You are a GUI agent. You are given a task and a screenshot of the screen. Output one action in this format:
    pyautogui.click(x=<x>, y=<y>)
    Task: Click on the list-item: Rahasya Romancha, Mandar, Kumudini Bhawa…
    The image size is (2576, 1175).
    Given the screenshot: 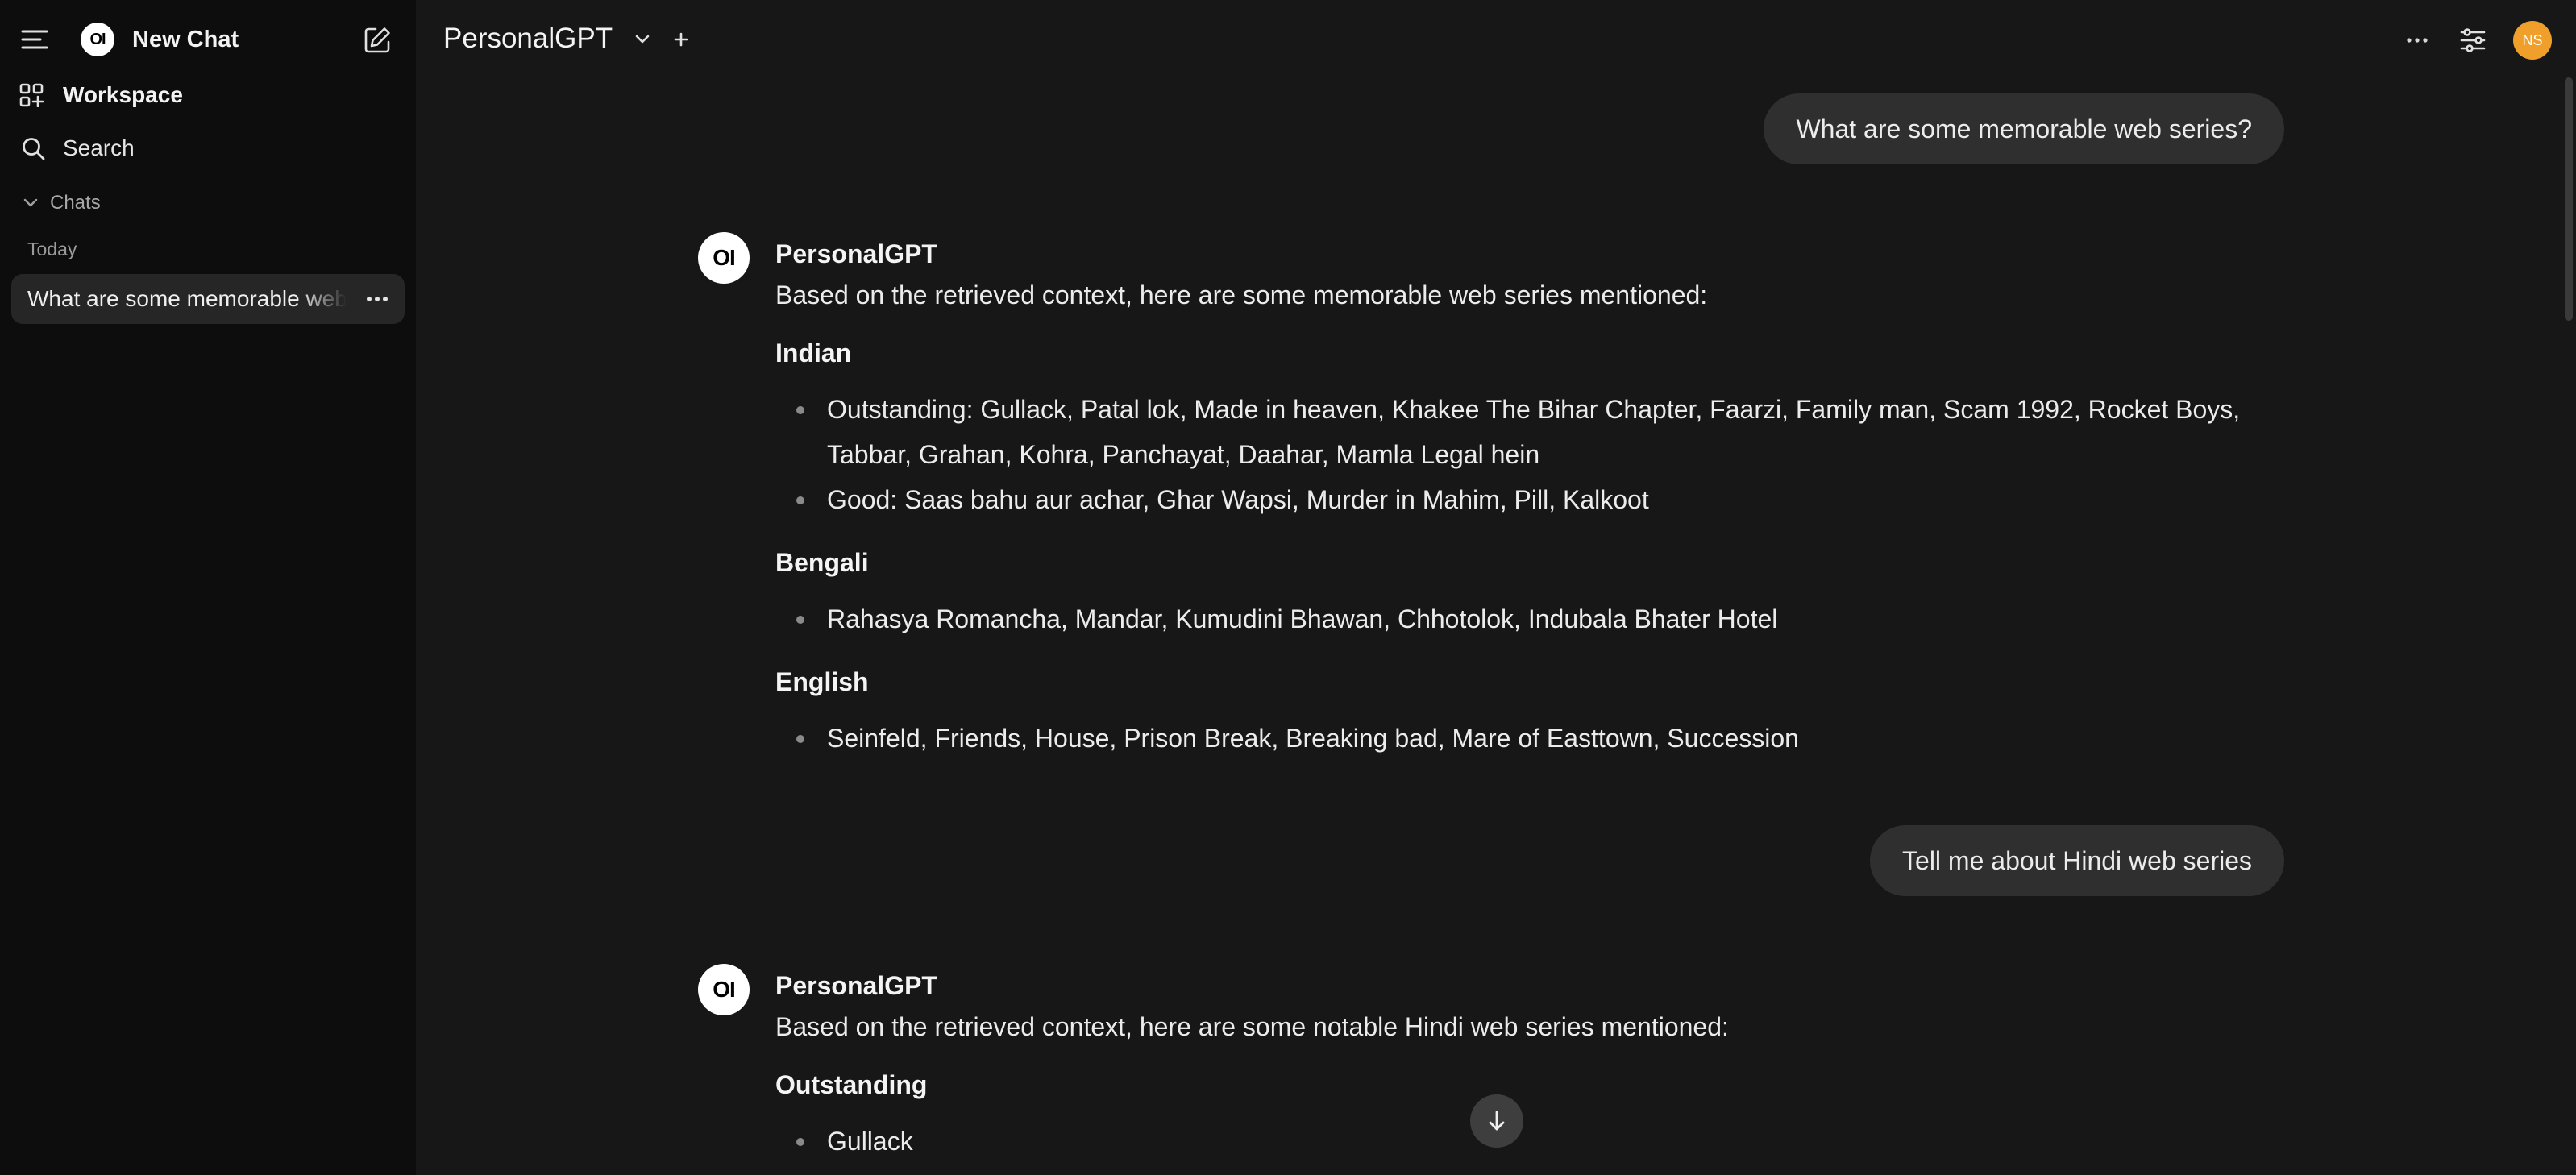 What is the action you would take?
    pyautogui.click(x=1533, y=618)
    